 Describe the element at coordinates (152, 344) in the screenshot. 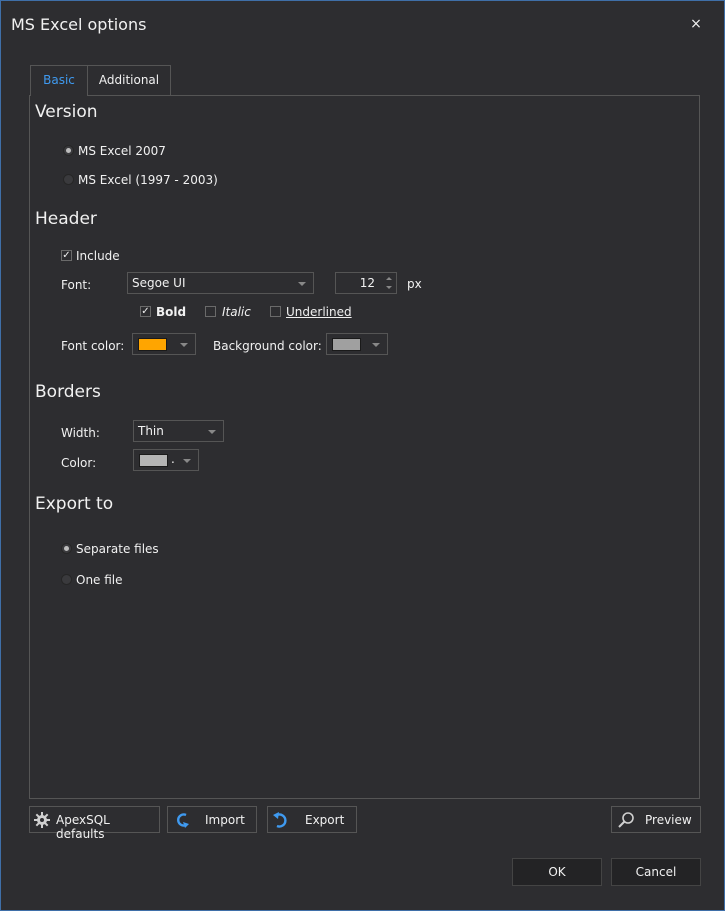

I see `font-color-swatch` at that location.